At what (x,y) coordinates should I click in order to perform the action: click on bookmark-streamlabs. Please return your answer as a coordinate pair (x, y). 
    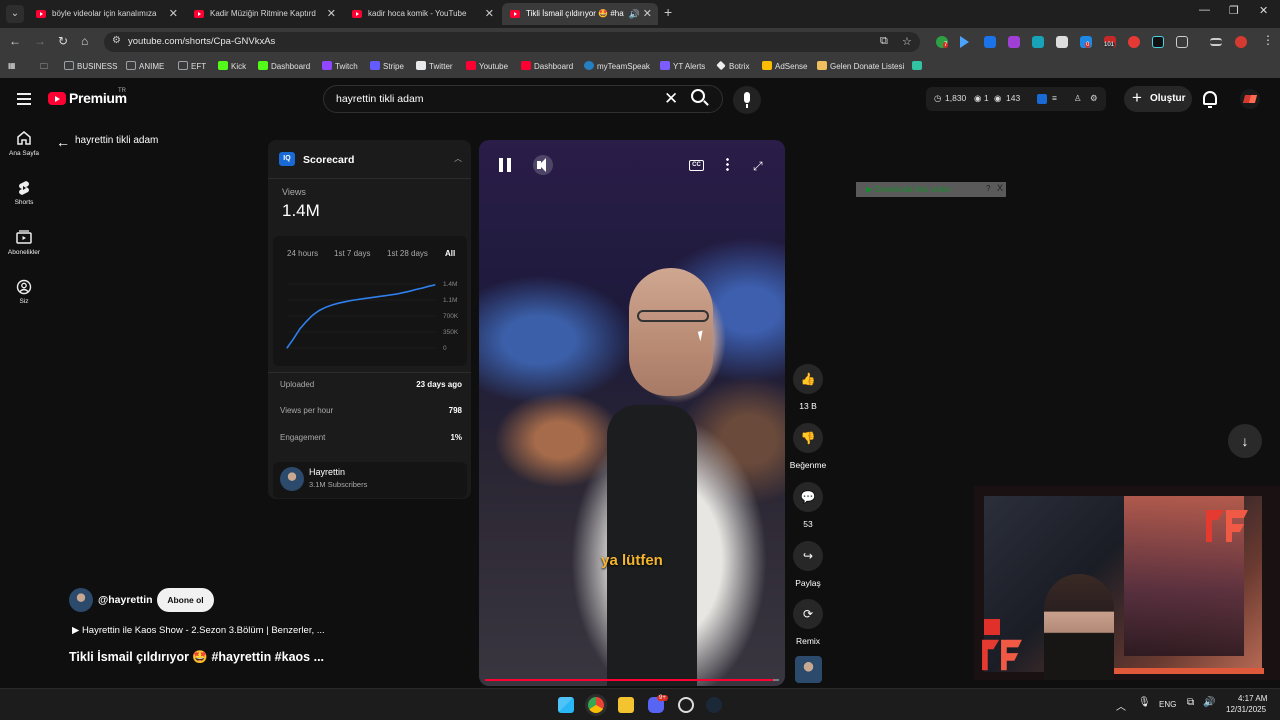
    Looking at the image, I should click on (918, 66).